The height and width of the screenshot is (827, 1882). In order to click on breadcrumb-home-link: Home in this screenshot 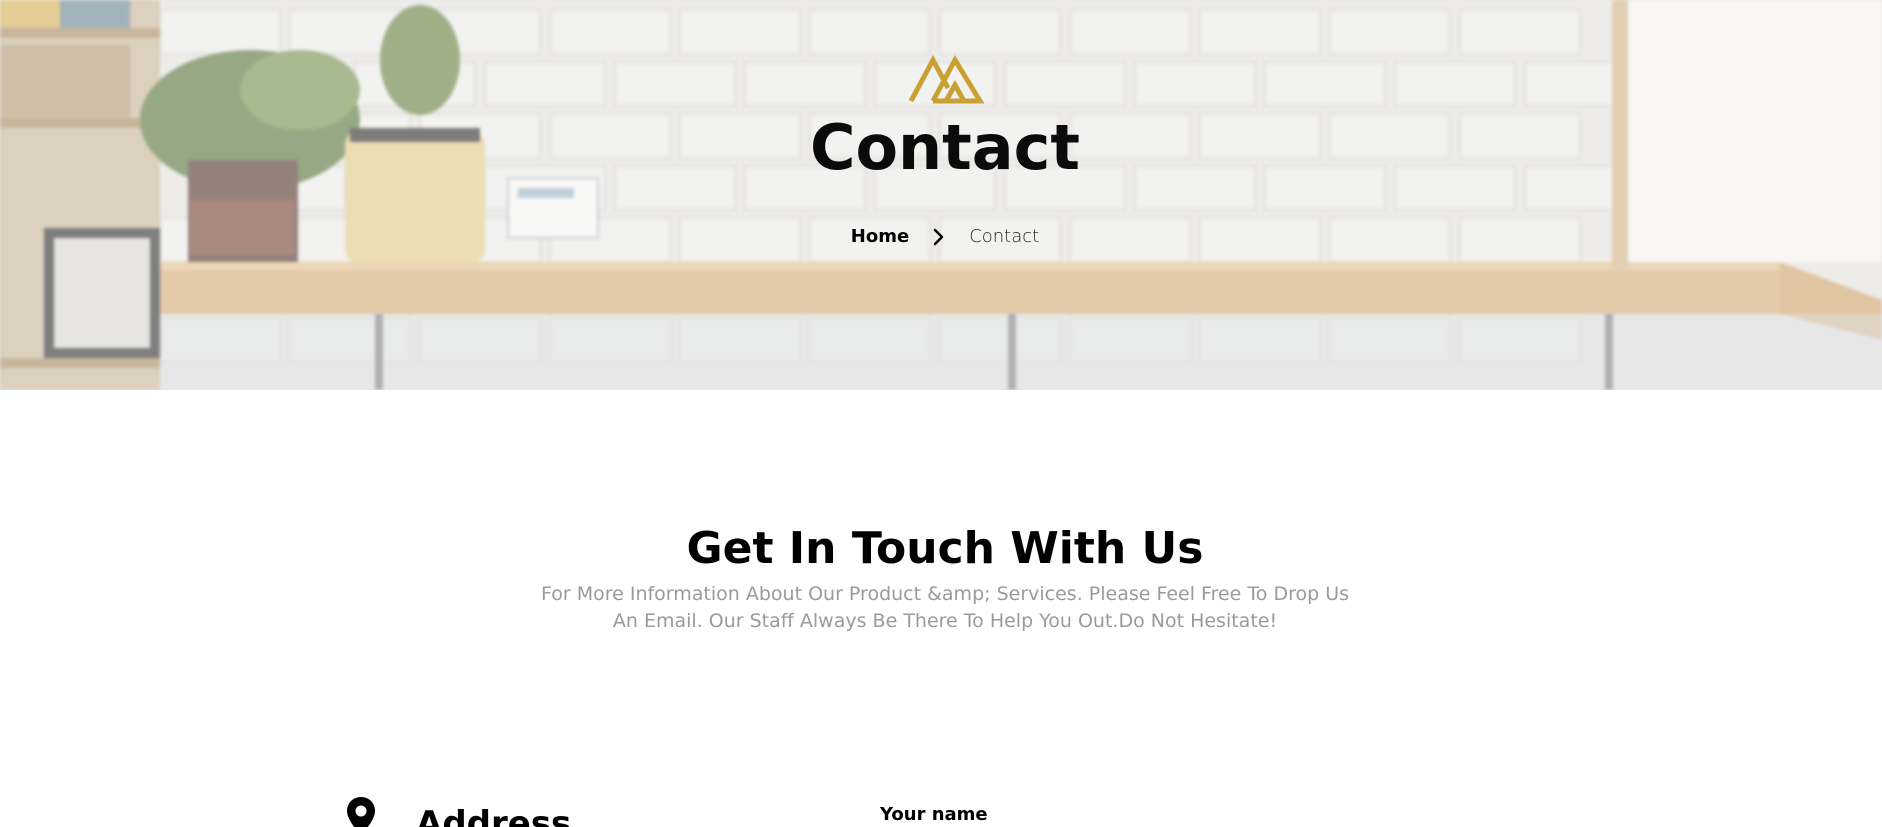, I will do `click(880, 237)`.